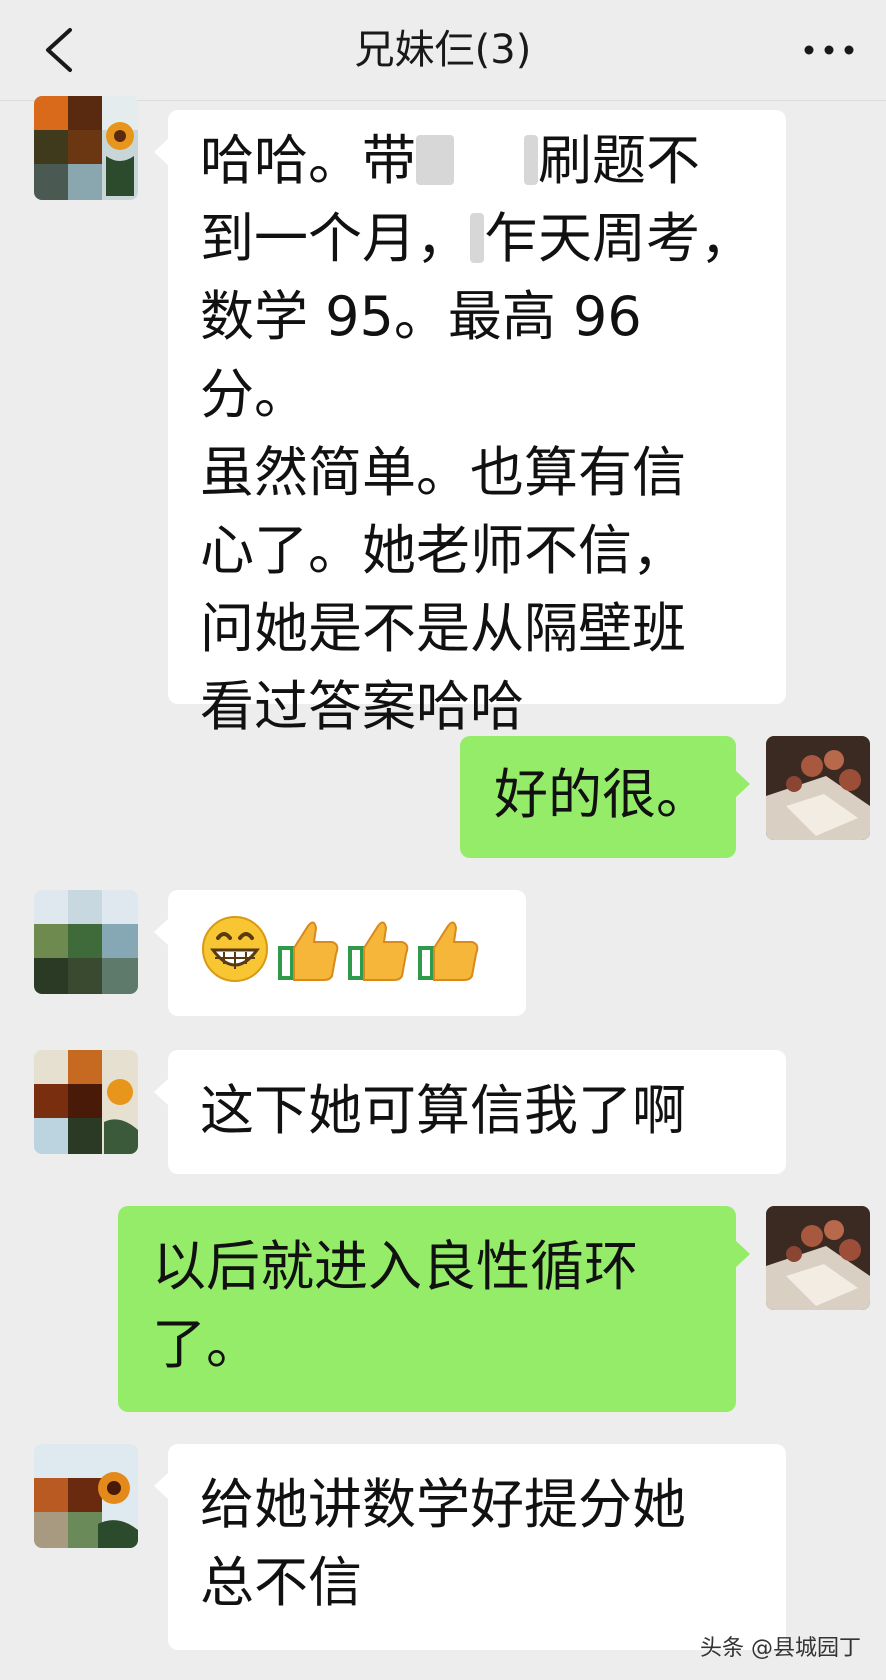 This screenshot has height=1680, width=886. I want to click on emoji-row, so click(363, 949).